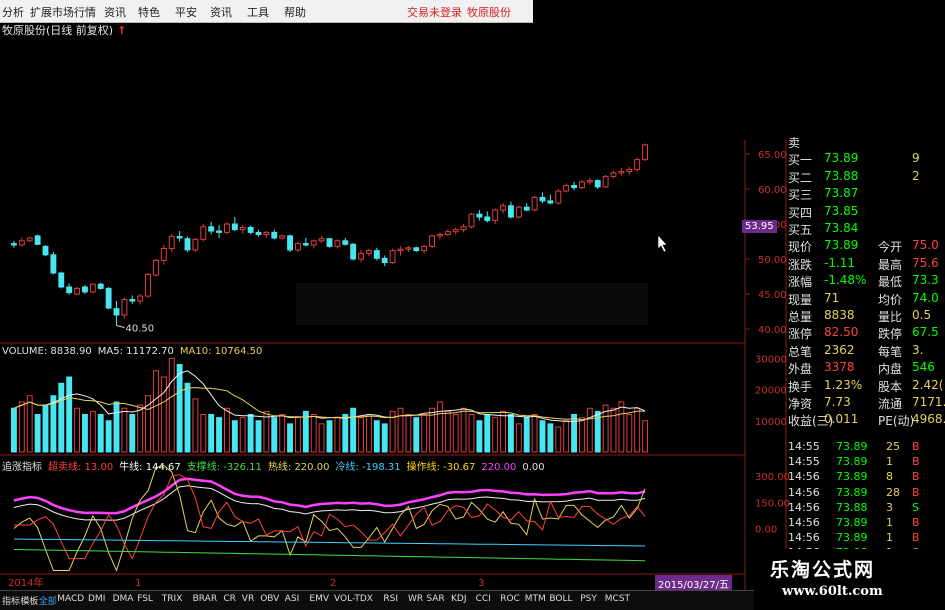  I want to click on low-price-label: 40.50, so click(140, 329).